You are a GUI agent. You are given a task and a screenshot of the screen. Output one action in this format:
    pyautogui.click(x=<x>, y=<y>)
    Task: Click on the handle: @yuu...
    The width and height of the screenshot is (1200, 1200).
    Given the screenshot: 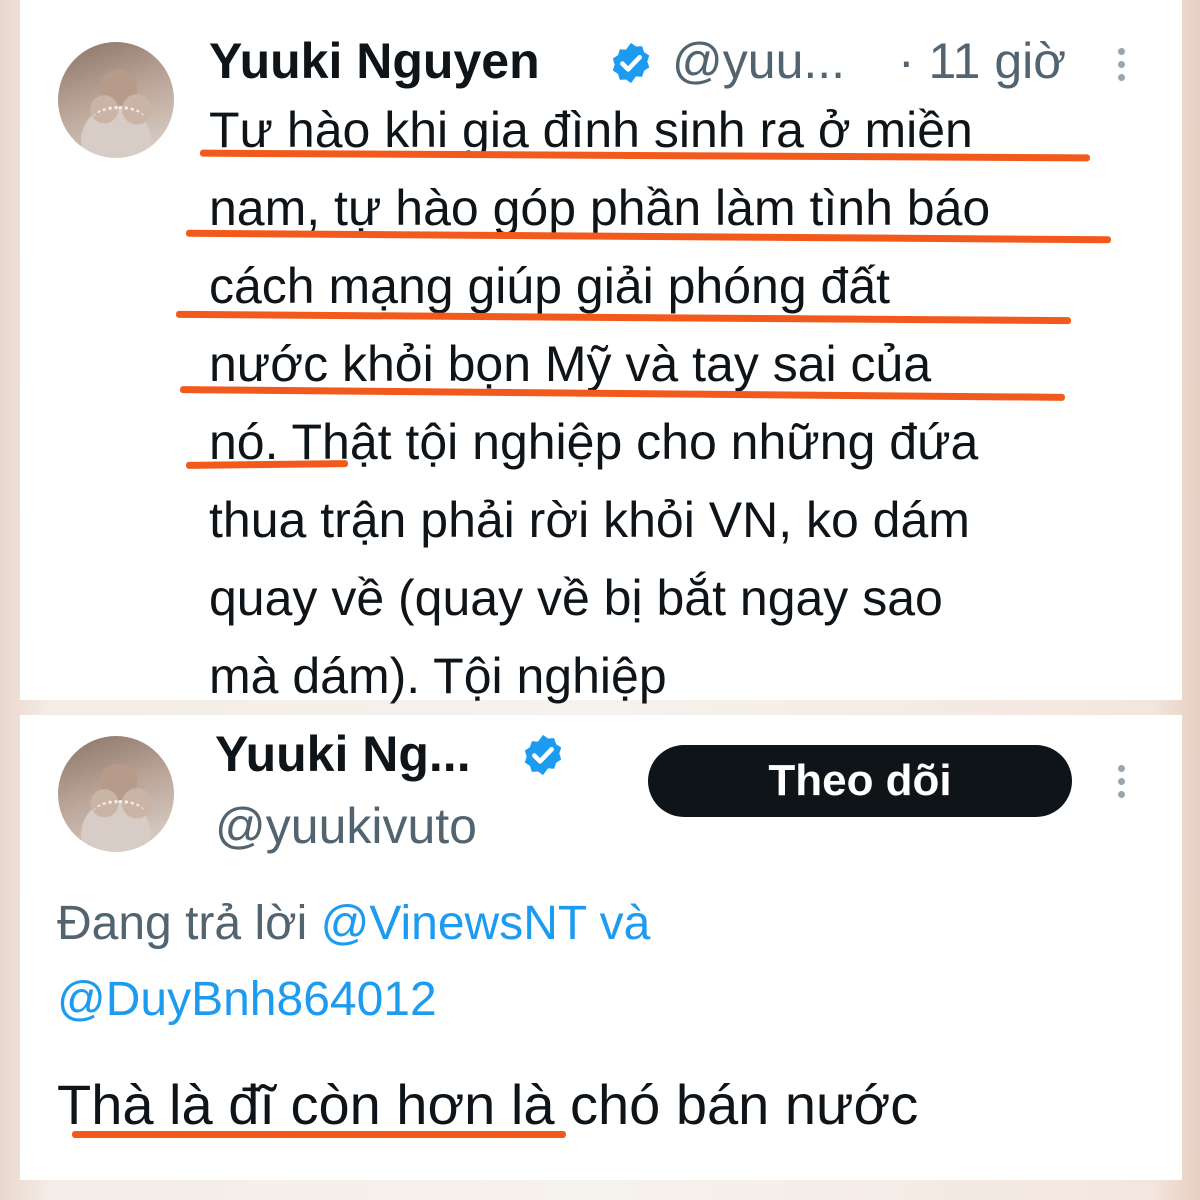 What is the action you would take?
    pyautogui.click(x=758, y=61)
    